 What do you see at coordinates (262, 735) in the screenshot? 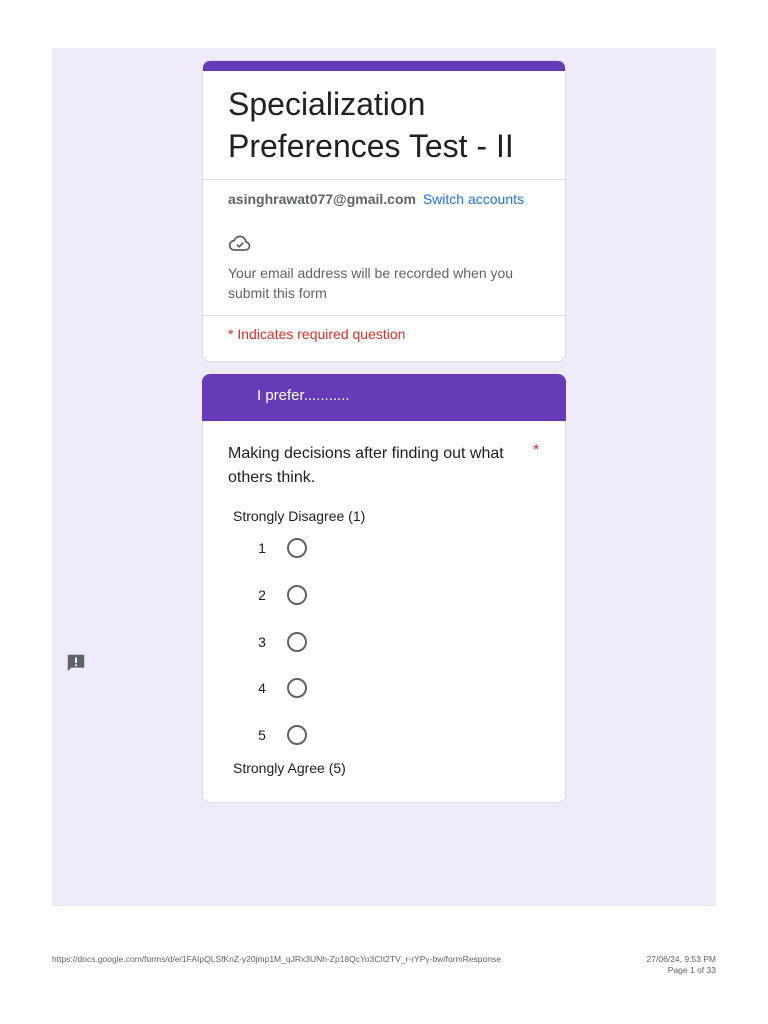
I see `option-label: 5` at bounding box center [262, 735].